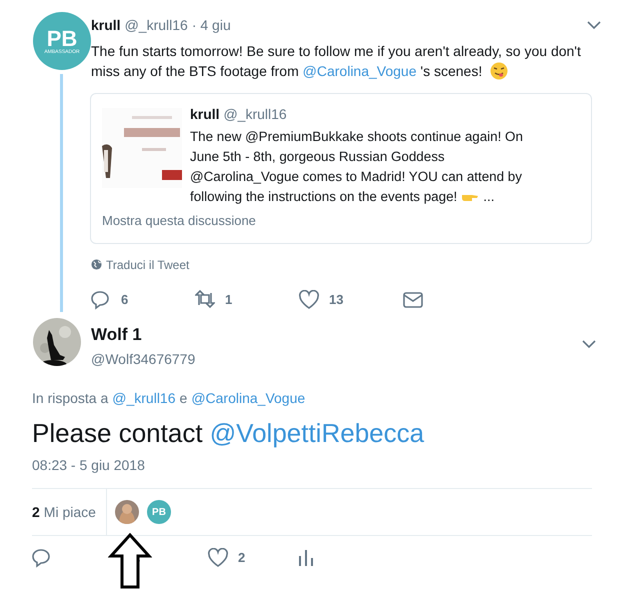  What do you see at coordinates (96, 264) in the screenshot?
I see `globe-icon` at bounding box center [96, 264].